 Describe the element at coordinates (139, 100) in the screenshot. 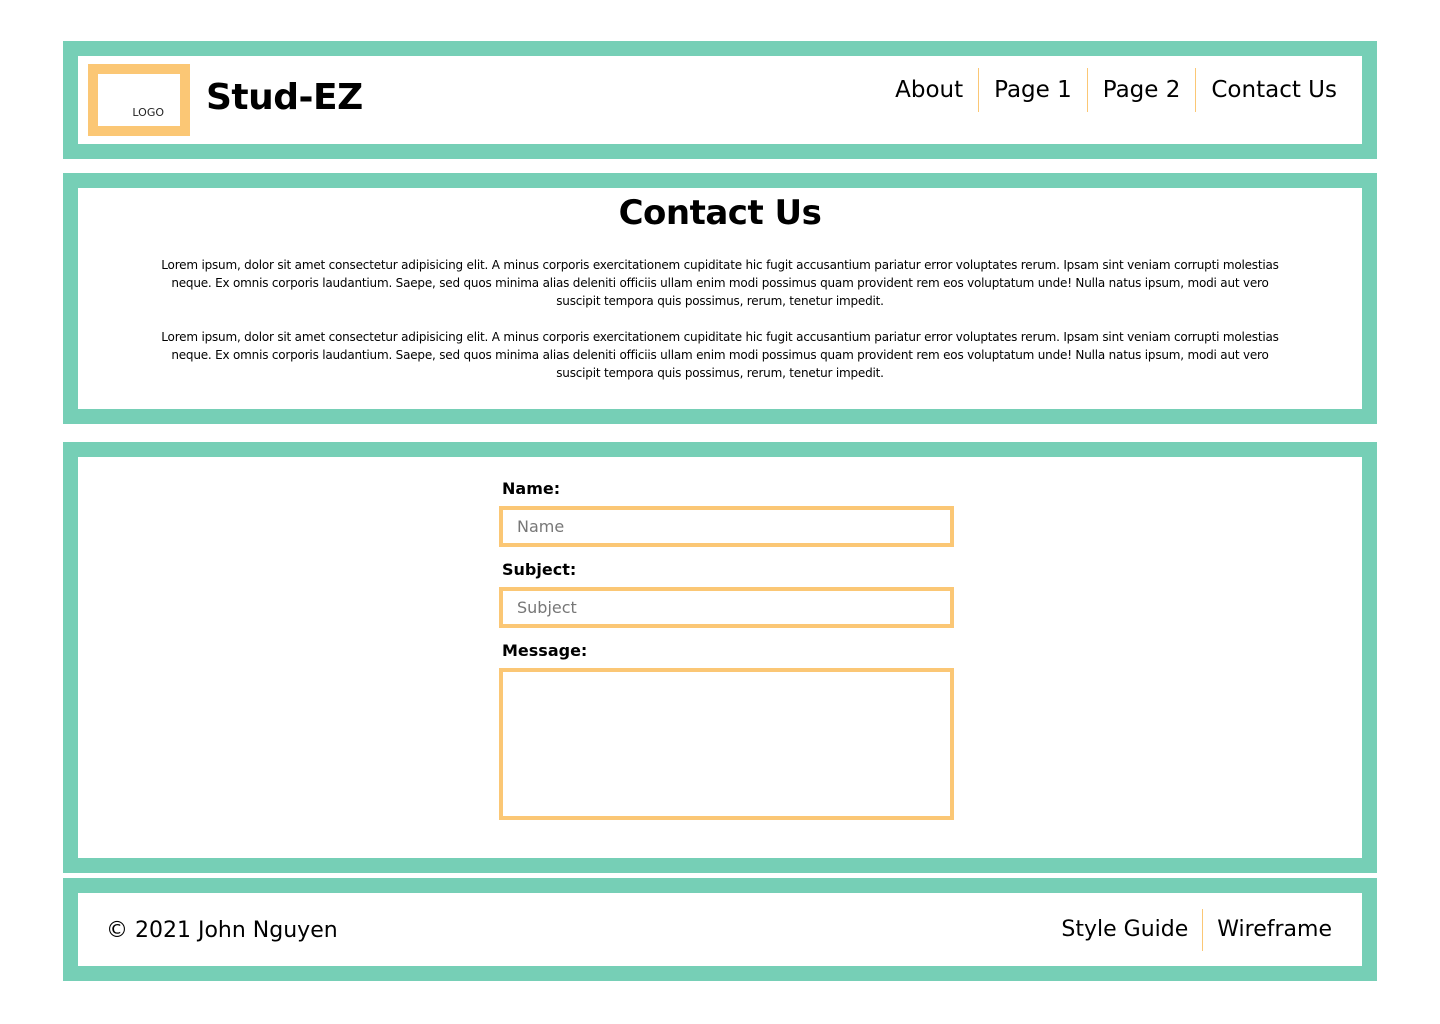

I see `logo: LOGO` at that location.